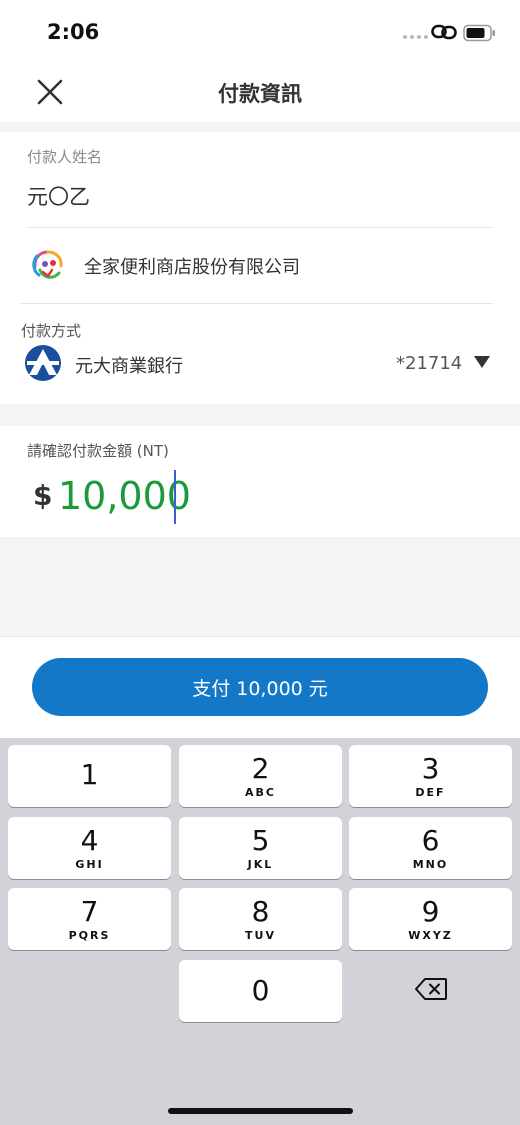 The image size is (520, 1125). Describe the element at coordinates (89, 864) in the screenshot. I see `key-letters: GHI` at that location.